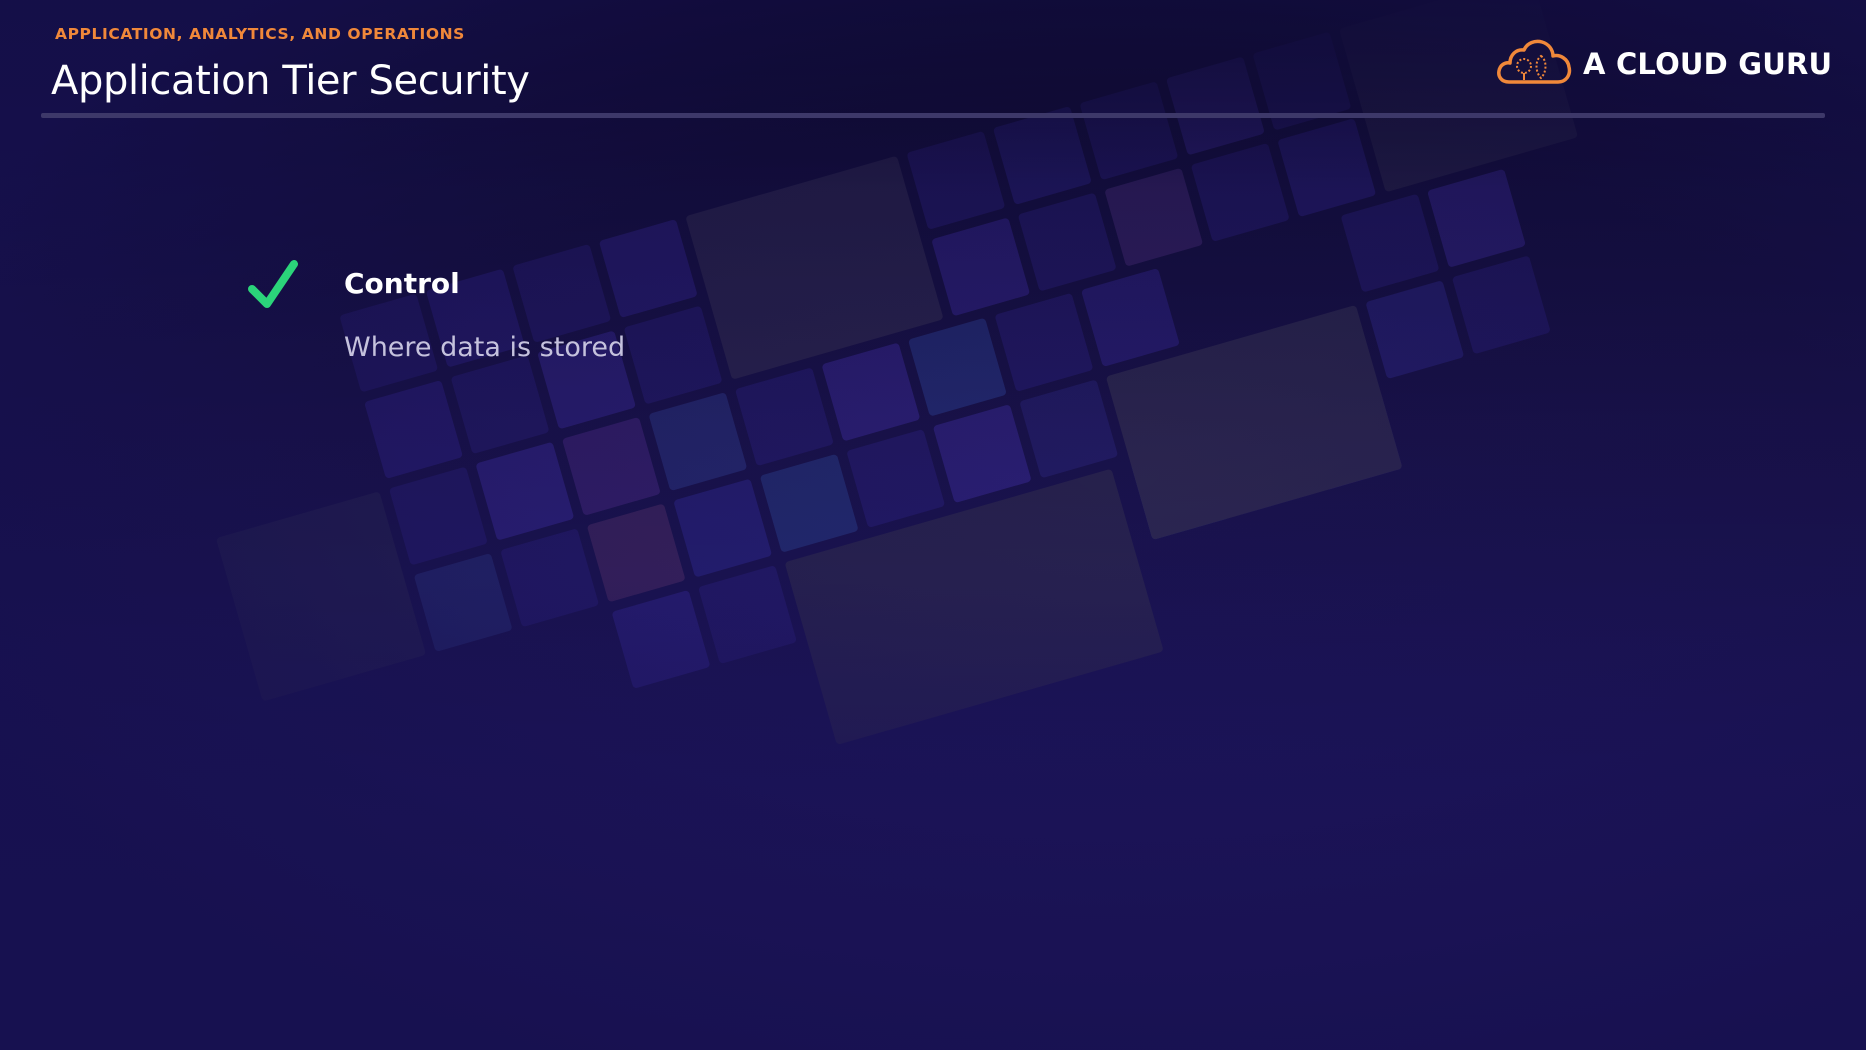 Image resolution: width=1866 pixels, height=1050 pixels. I want to click on checkmark-icon, so click(273, 284).